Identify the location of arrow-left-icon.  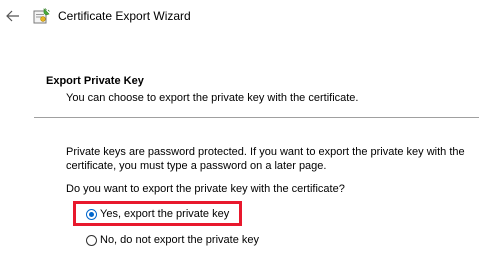
(12, 16).